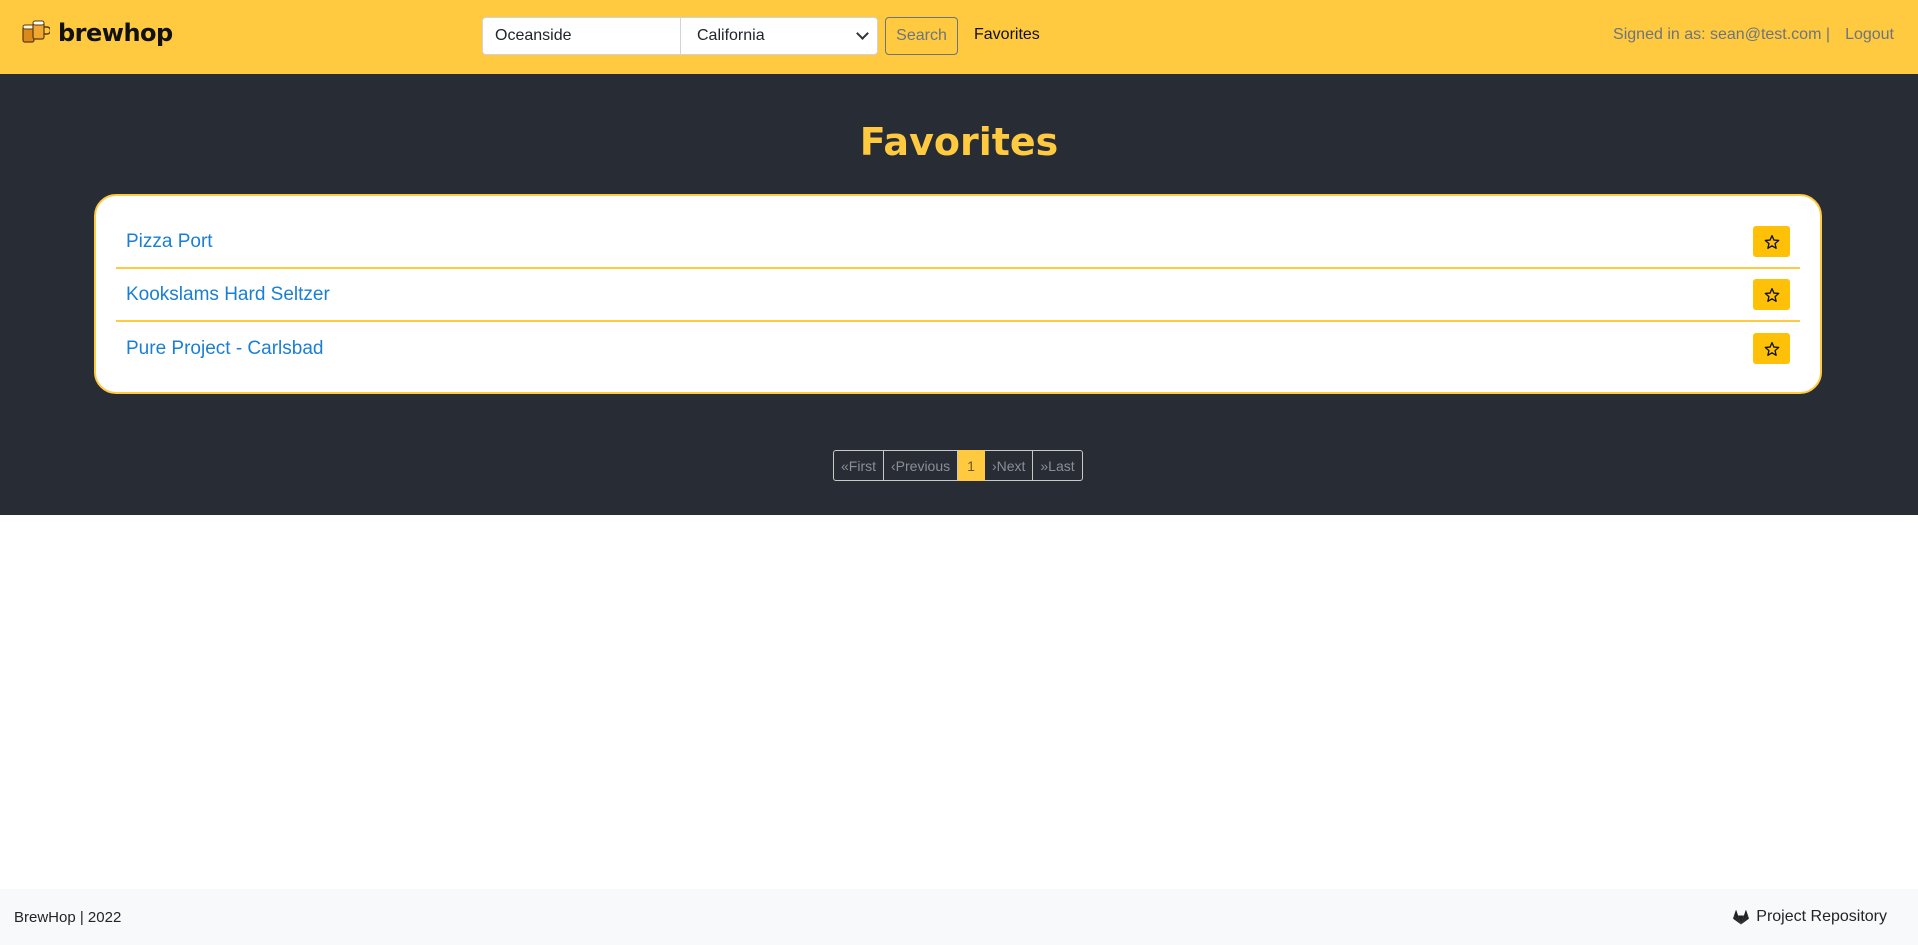 The height and width of the screenshot is (945, 1918). Describe the element at coordinates (1869, 35) in the screenshot. I see `logout-link: Logout` at that location.